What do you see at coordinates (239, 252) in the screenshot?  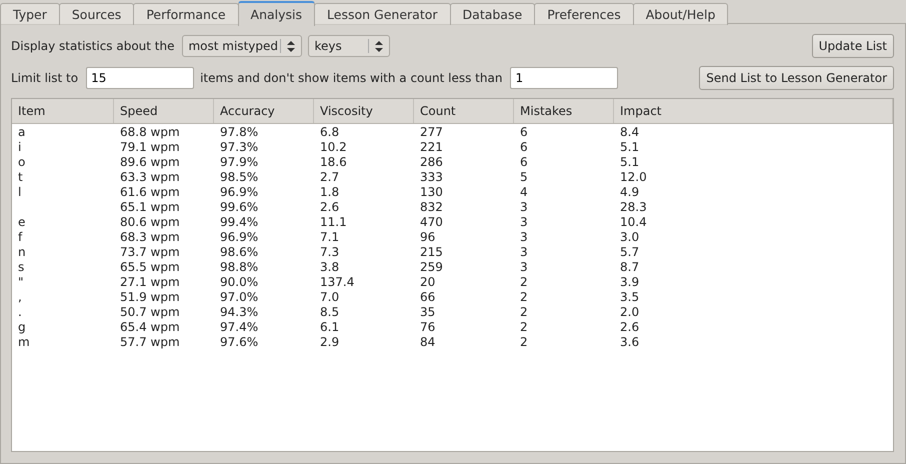 I see `table-cell: 98.6%` at bounding box center [239, 252].